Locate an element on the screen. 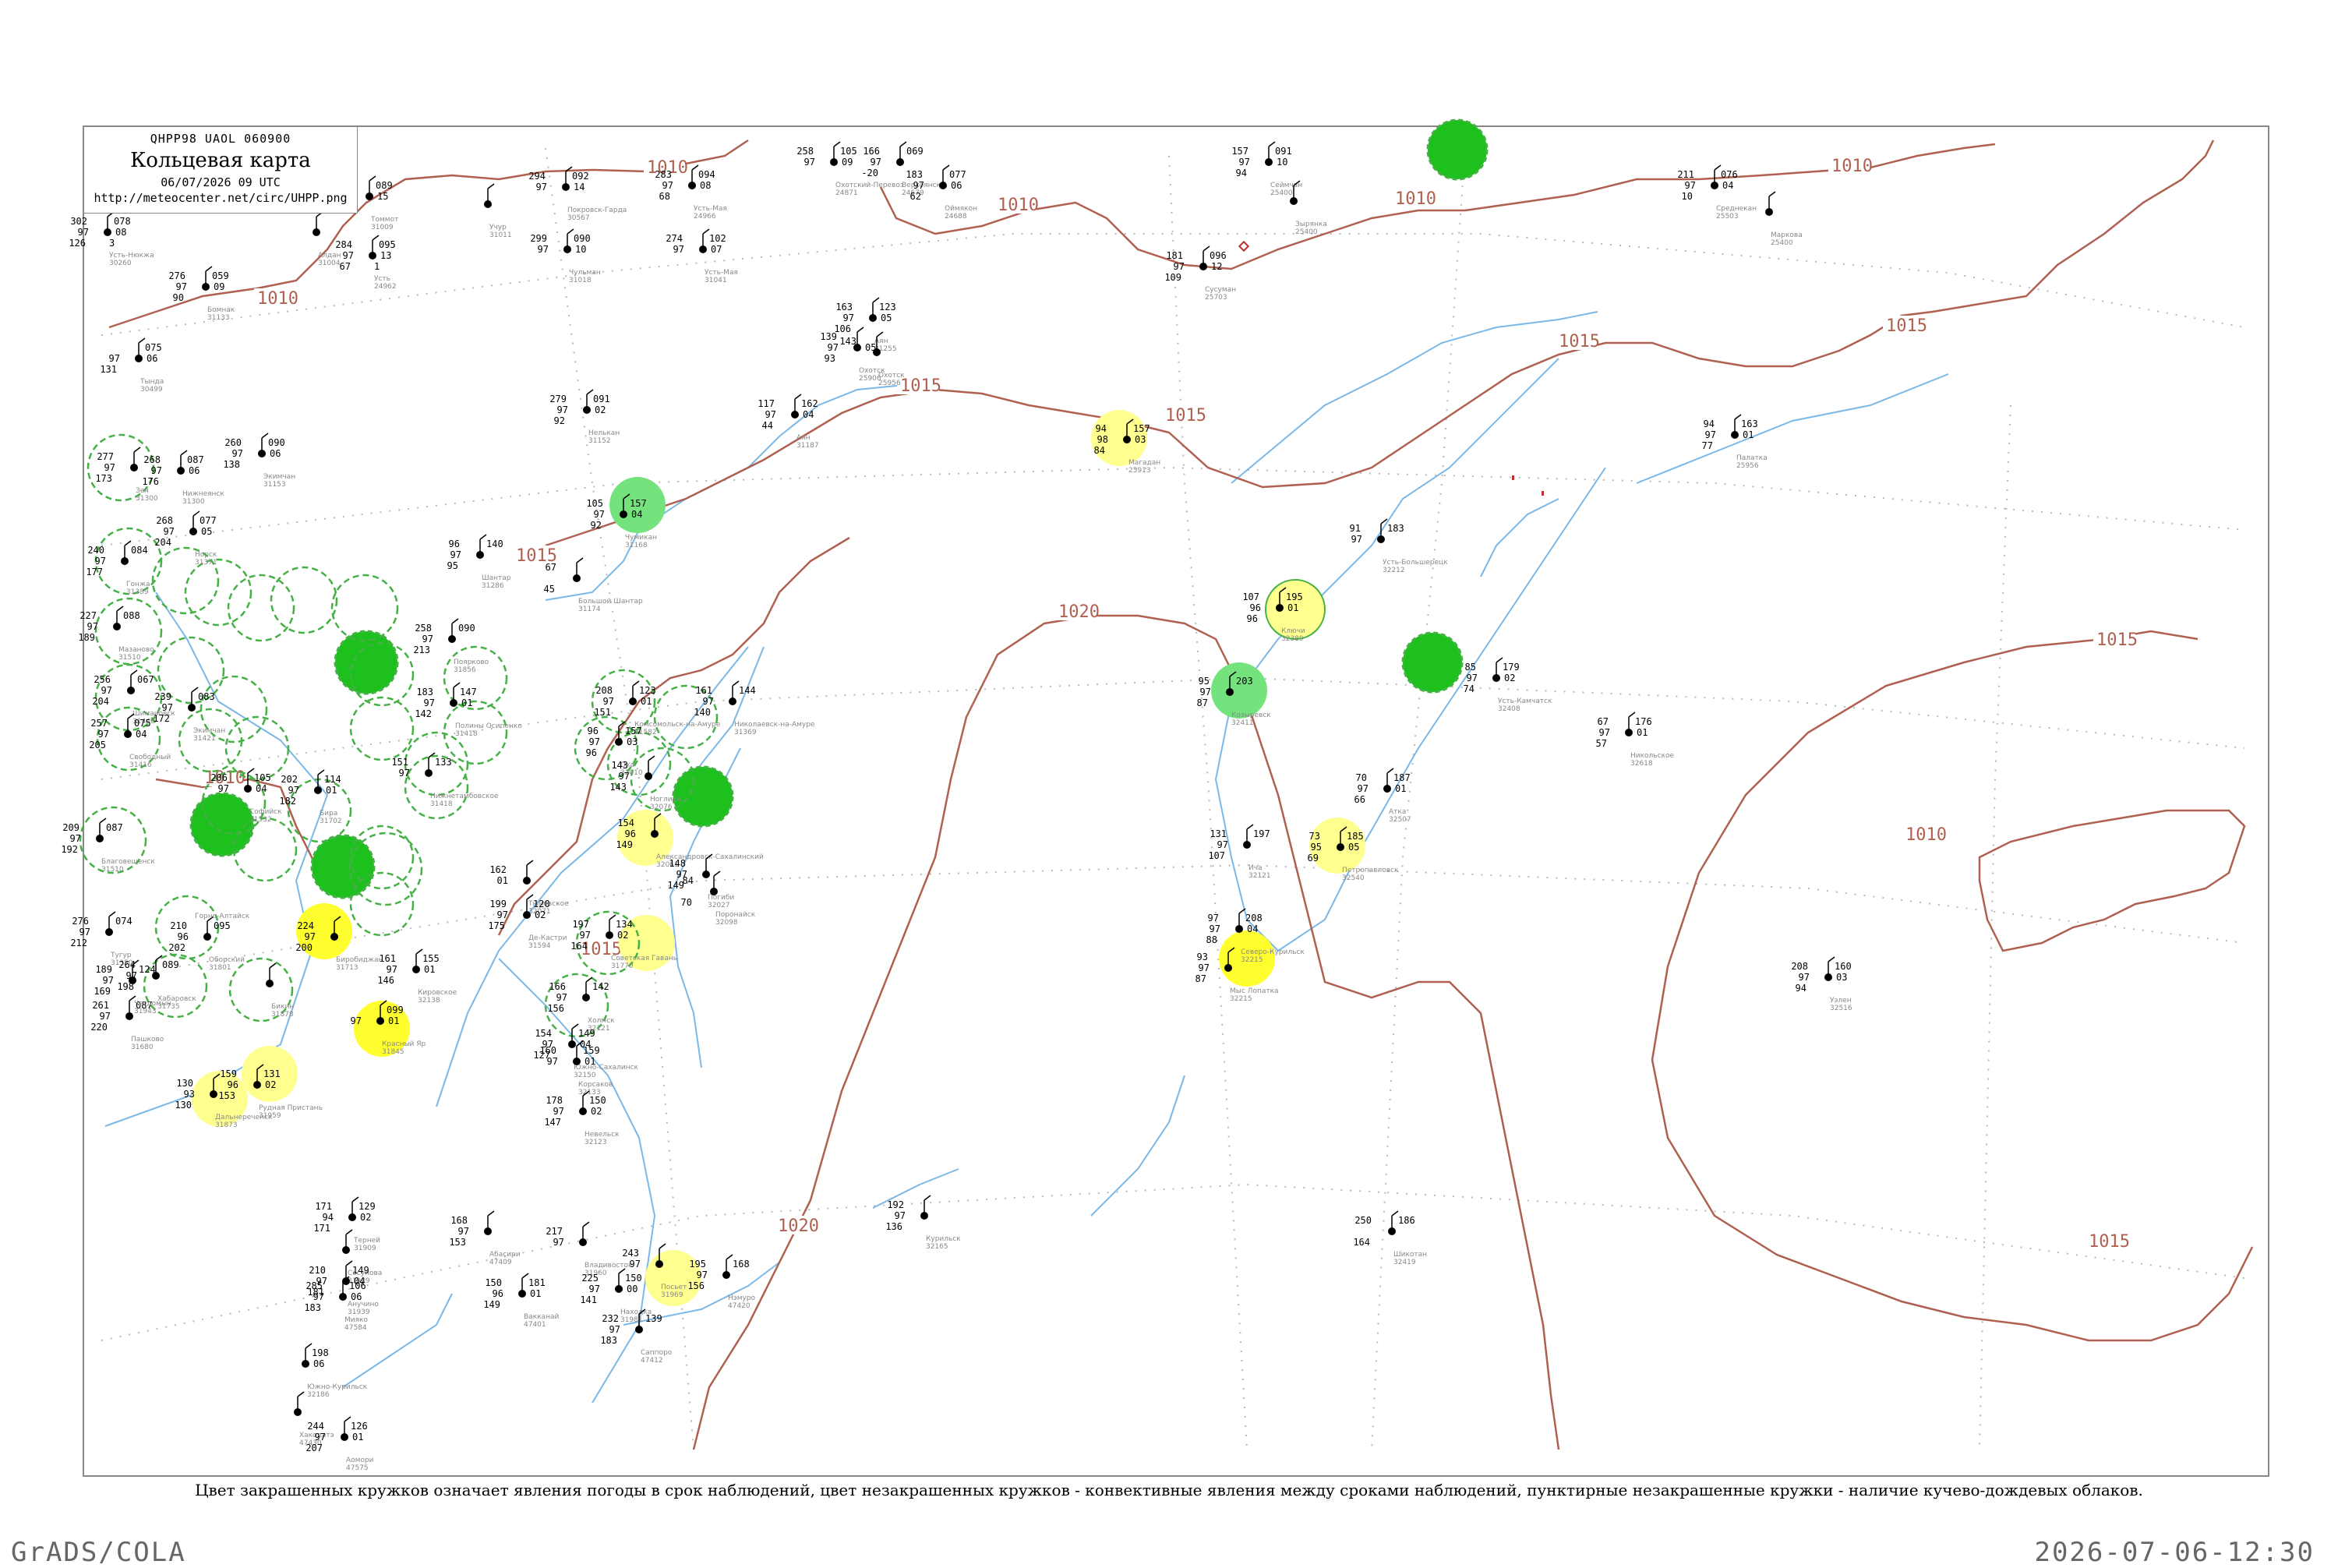 Image resolution: width=2338 pixels, height=1568 pixels. station-id: 31174 is located at coordinates (589, 609).